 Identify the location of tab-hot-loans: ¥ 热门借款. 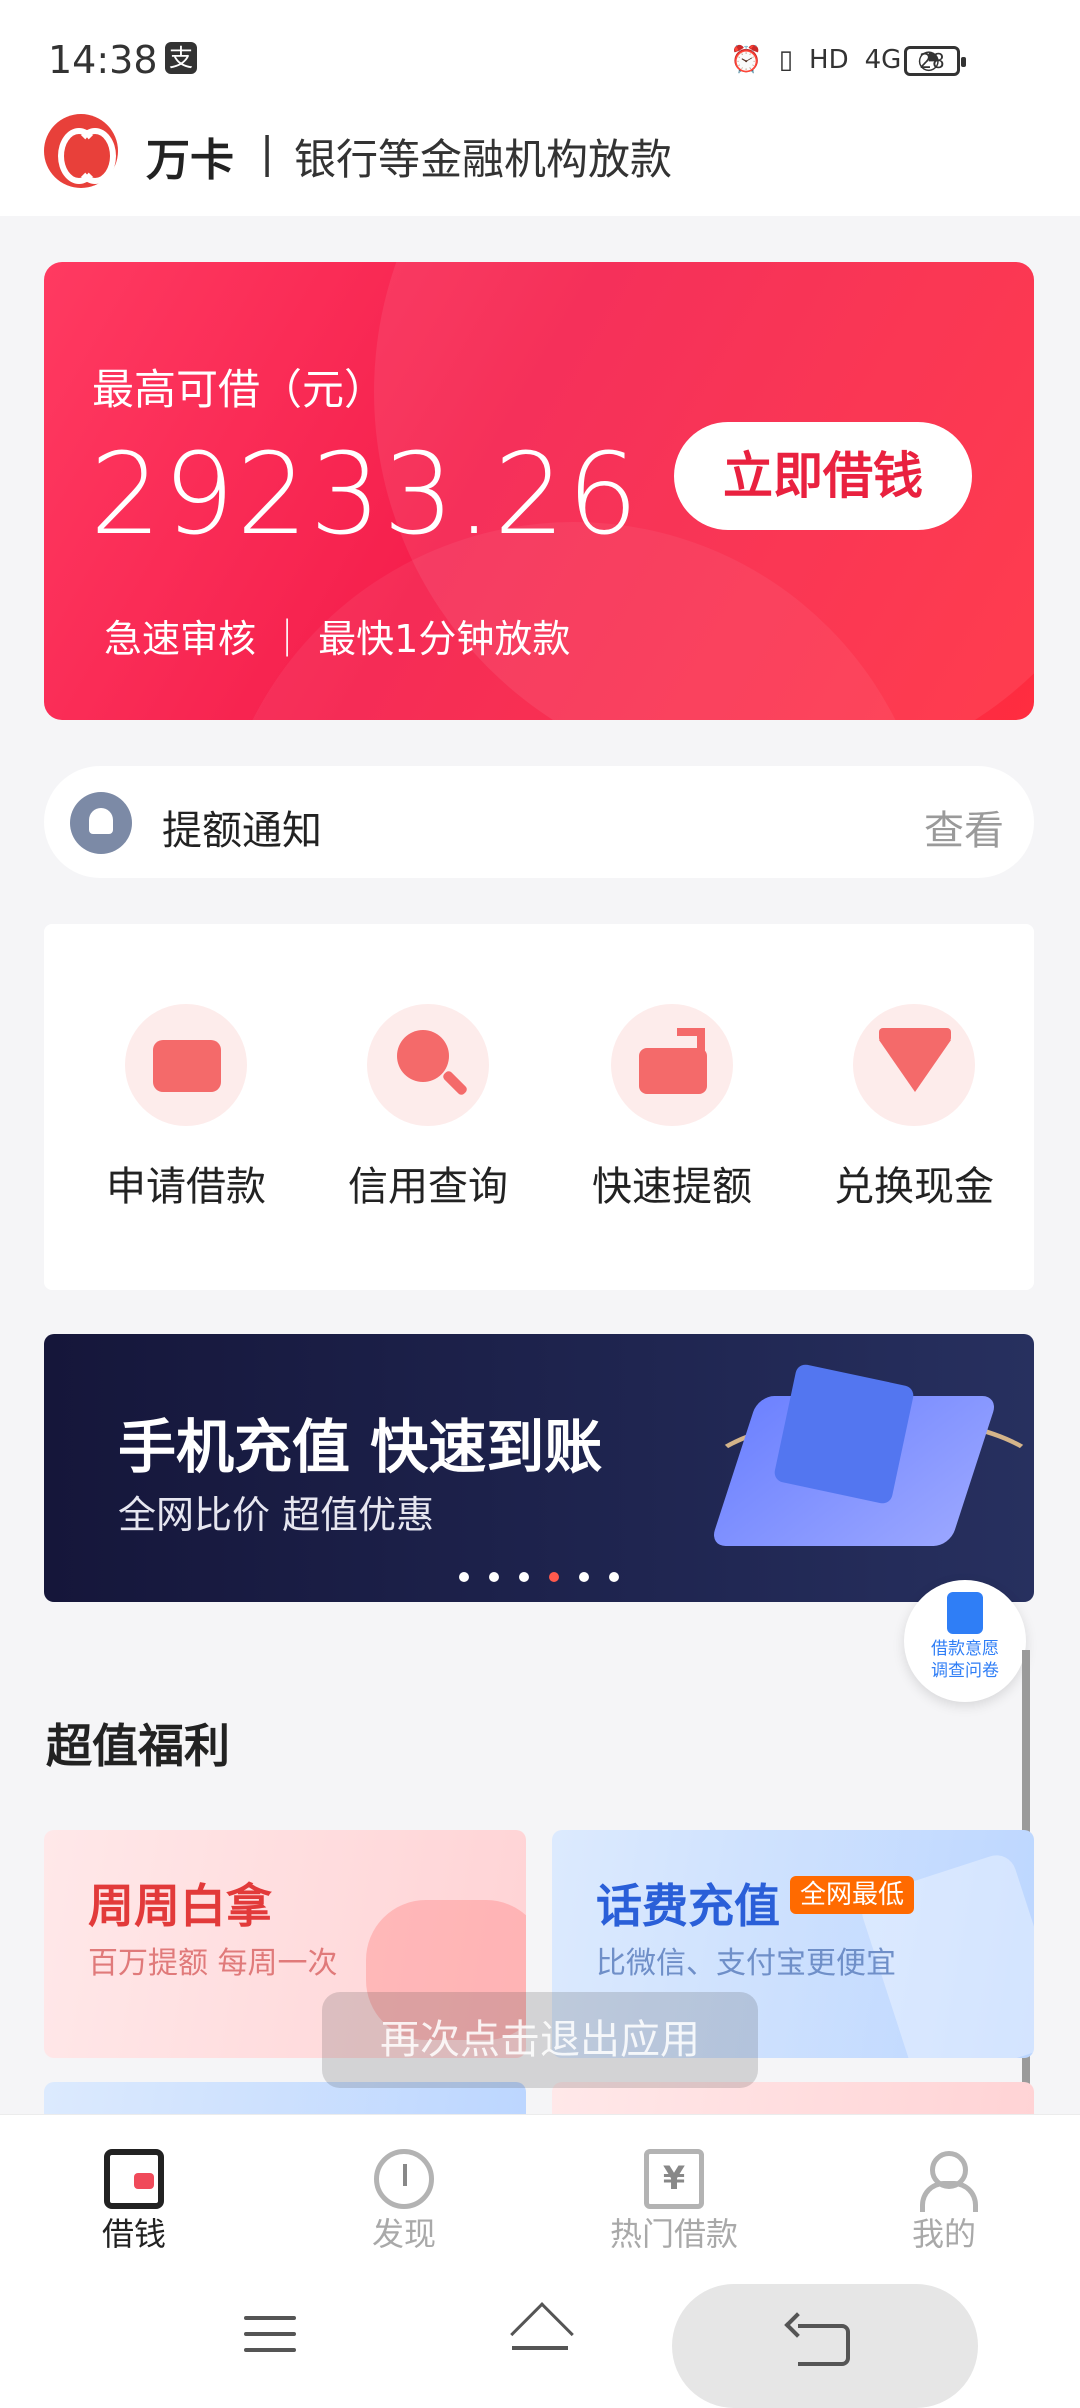
(674, 2202).